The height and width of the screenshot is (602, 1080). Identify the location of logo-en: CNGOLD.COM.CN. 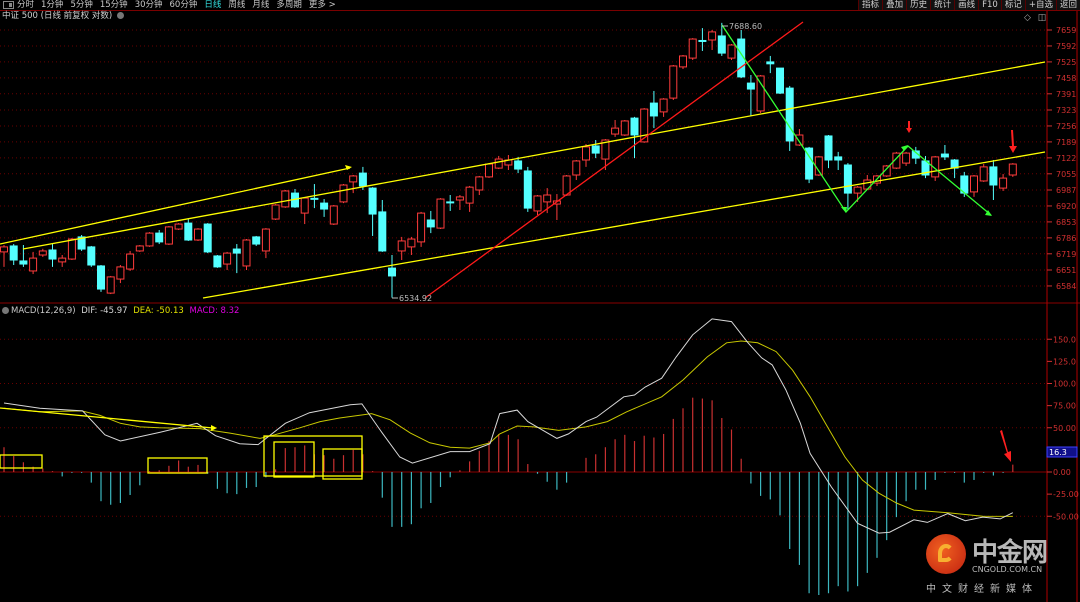
(1007, 569).